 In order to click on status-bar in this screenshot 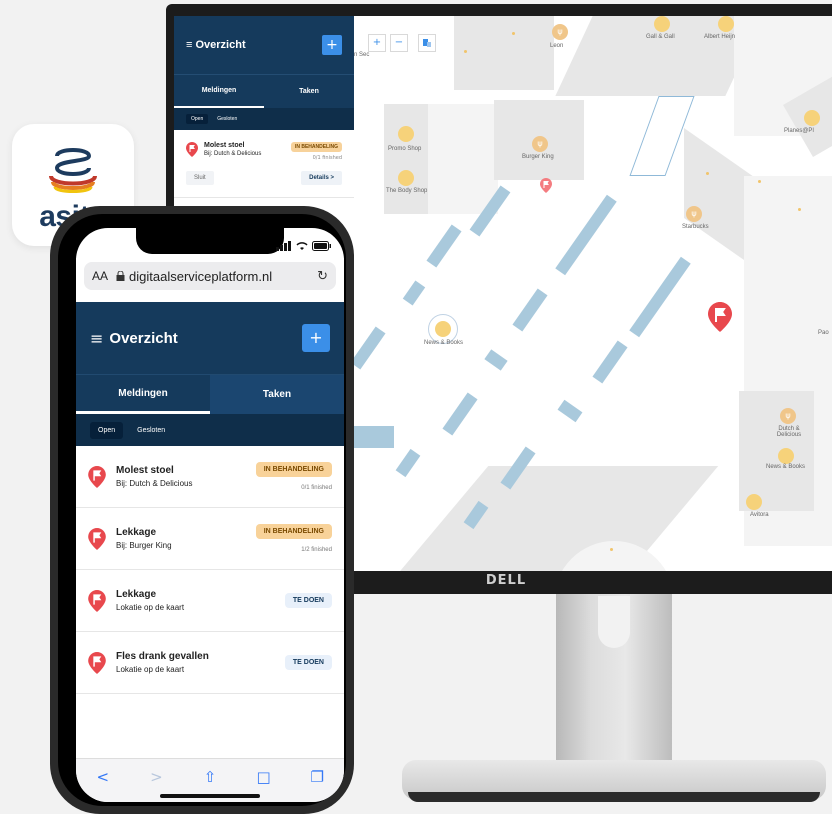, I will do `click(304, 245)`.